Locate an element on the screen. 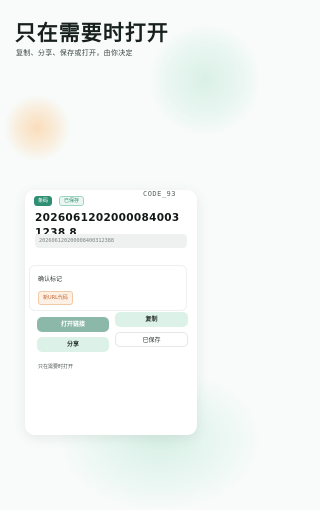  mark-section-title: 确认标记 is located at coordinates (50, 279).